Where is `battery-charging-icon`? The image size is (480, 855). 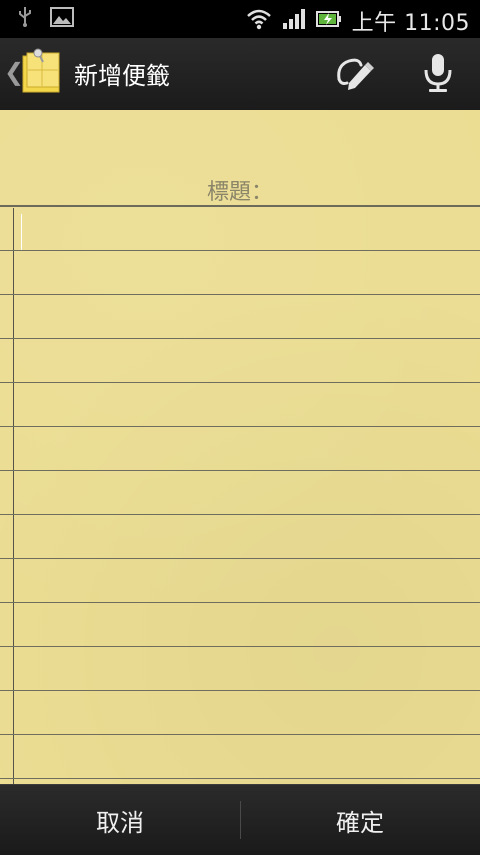 battery-charging-icon is located at coordinates (328, 21).